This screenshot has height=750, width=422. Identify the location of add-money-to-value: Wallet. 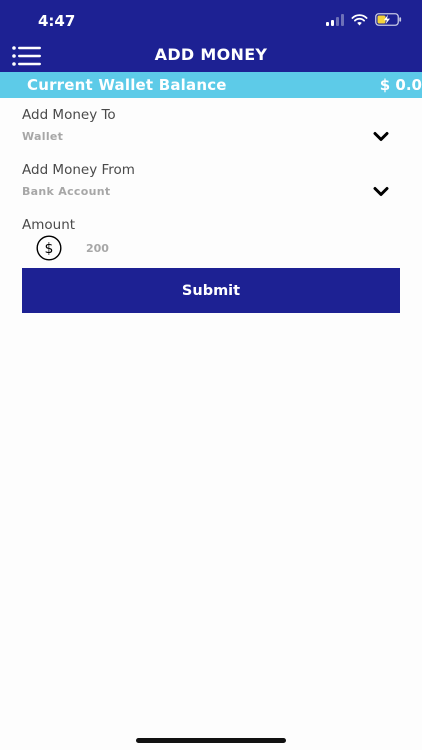
(43, 136).